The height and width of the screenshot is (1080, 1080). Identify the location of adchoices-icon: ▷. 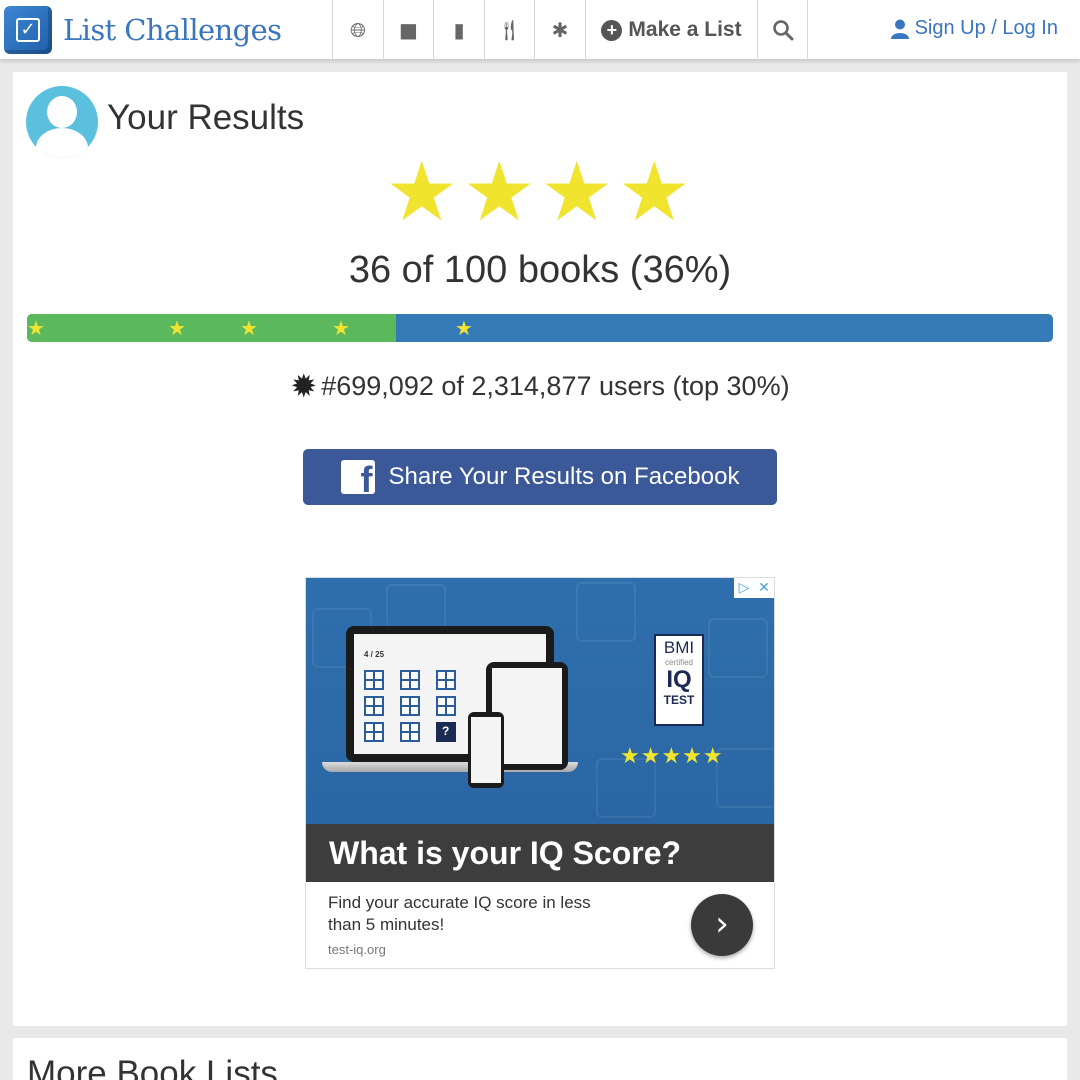
(744, 588).